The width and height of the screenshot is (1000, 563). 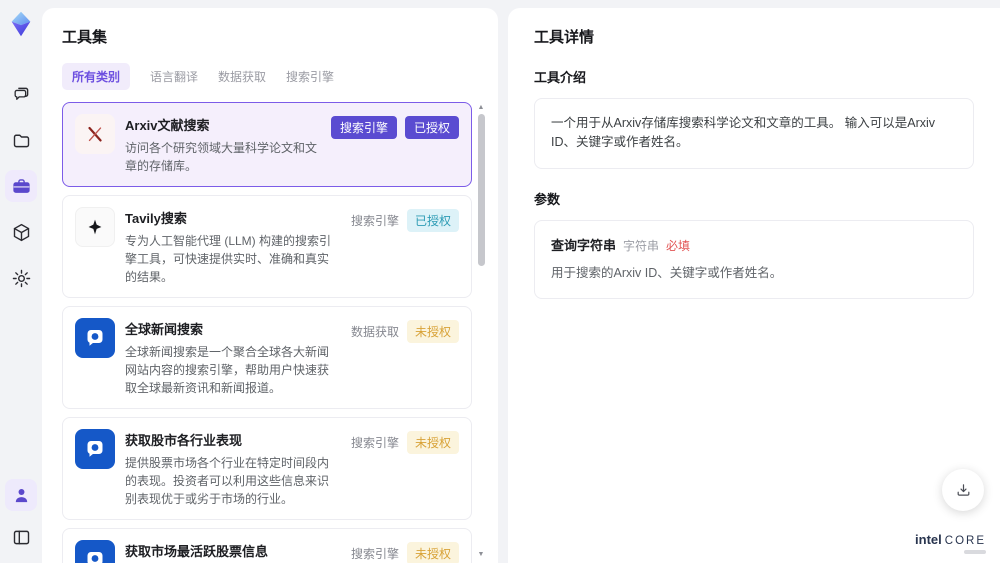 What do you see at coordinates (95, 134) in the screenshot?
I see `arxiv-logo-icon` at bounding box center [95, 134].